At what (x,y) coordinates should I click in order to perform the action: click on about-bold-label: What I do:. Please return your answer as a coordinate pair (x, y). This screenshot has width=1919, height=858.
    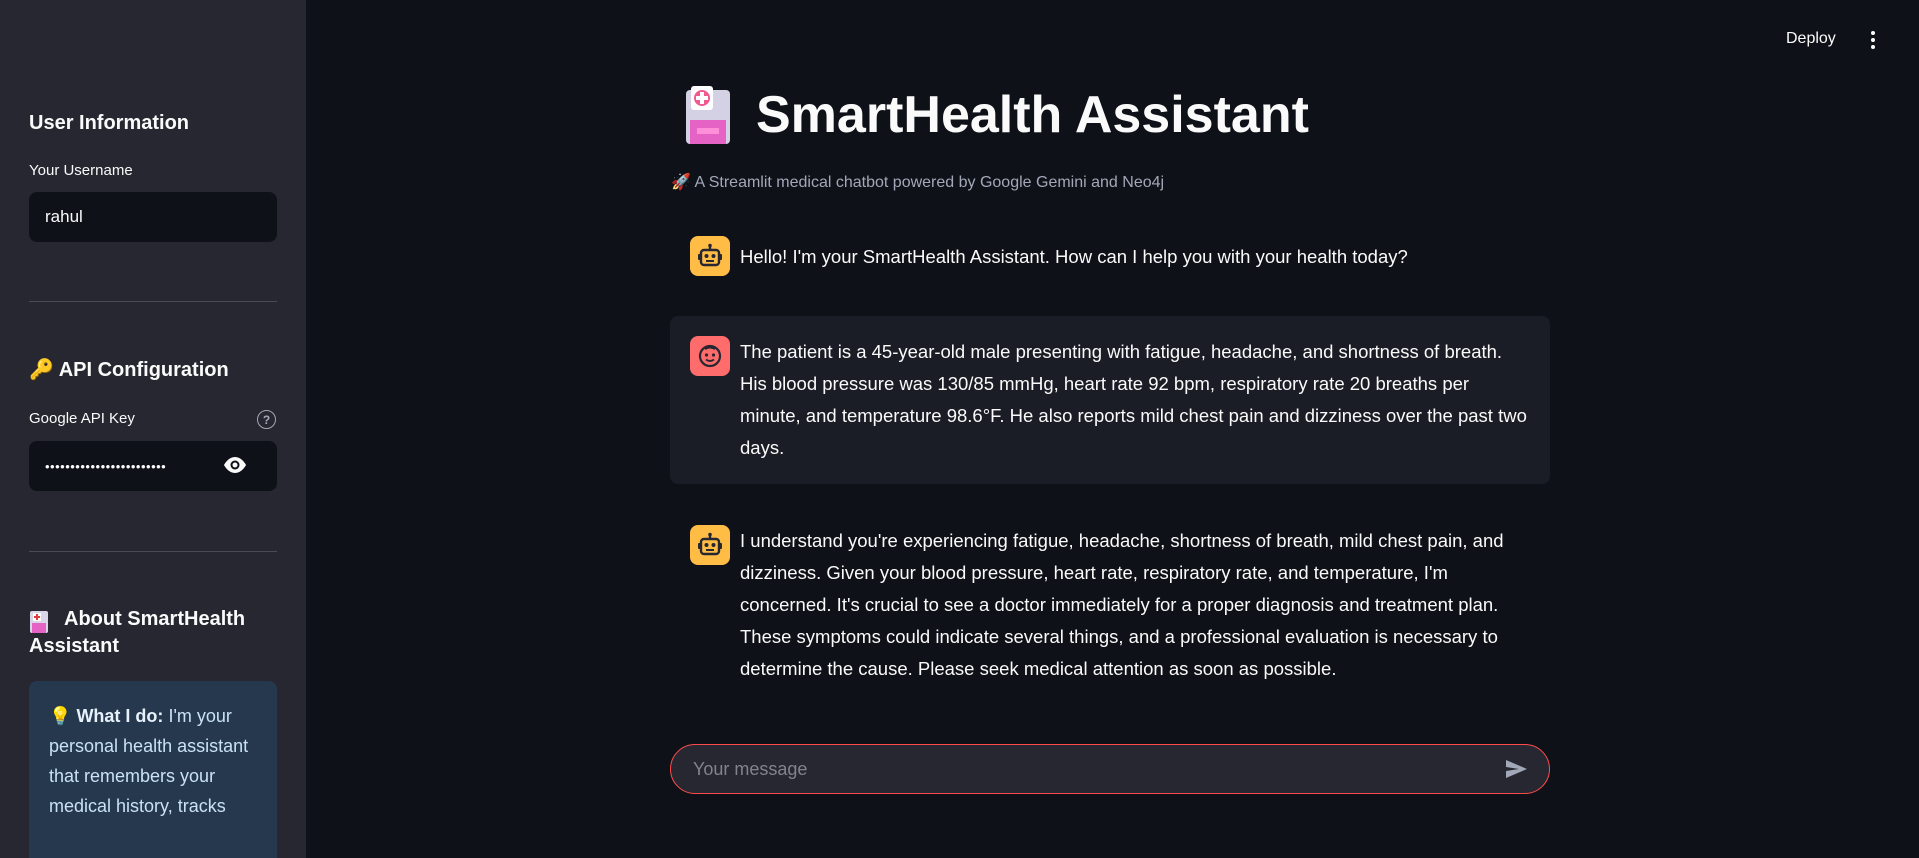
    Looking at the image, I should click on (120, 716).